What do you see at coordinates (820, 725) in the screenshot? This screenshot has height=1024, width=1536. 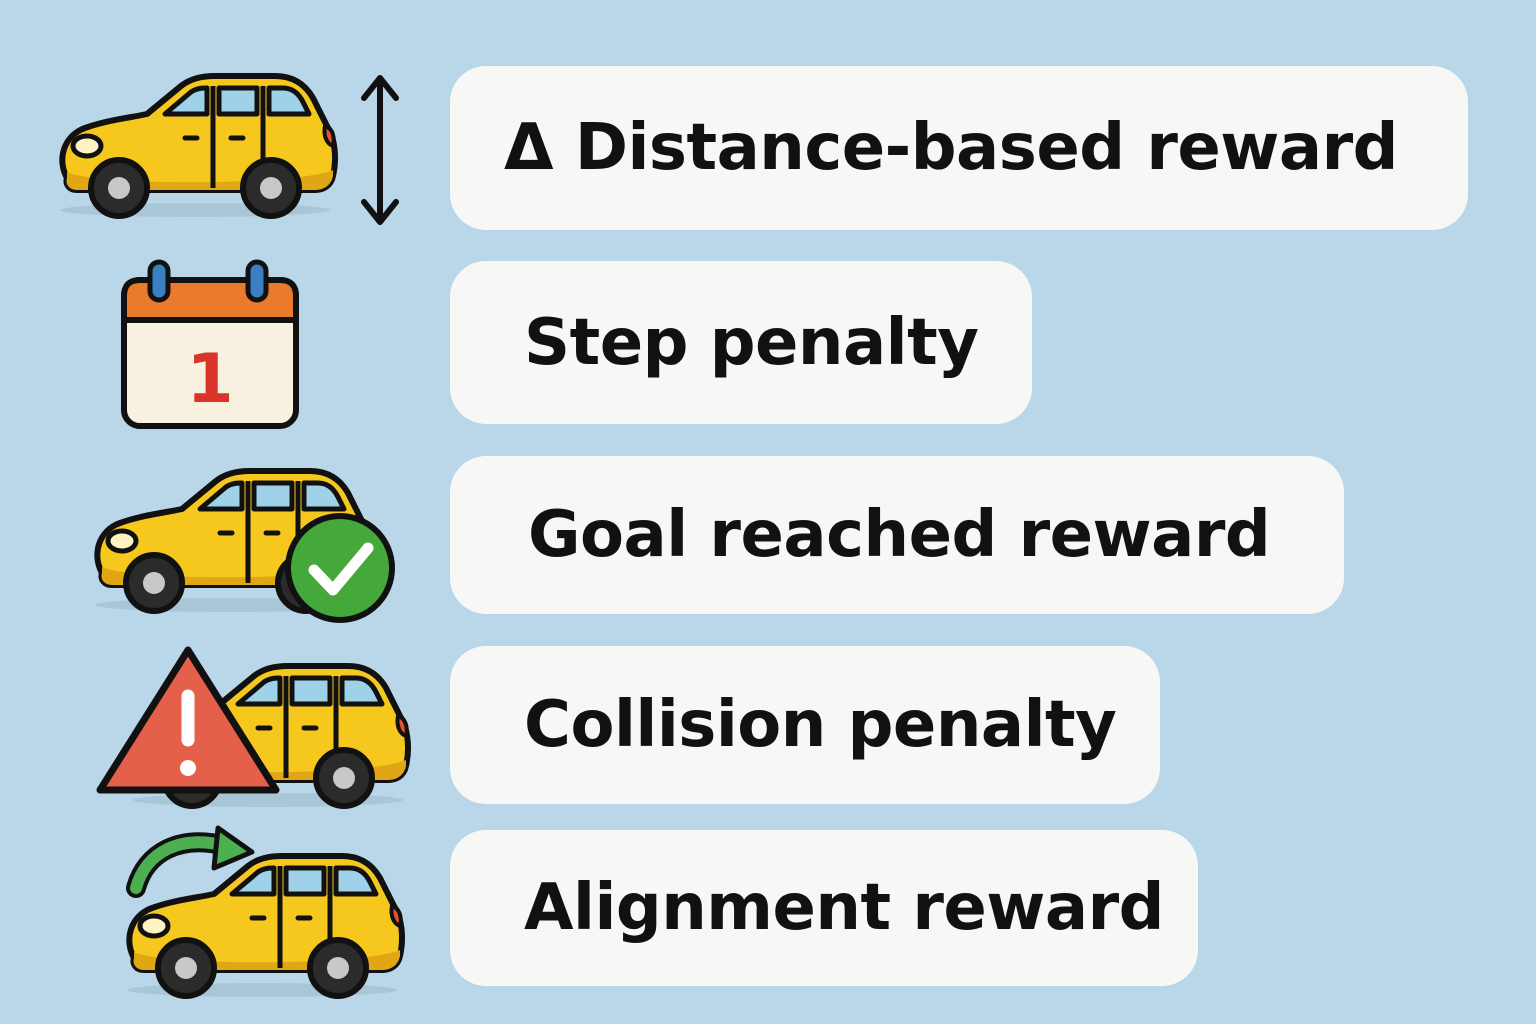 I see `collision-penalty-label: Collision penalty` at bounding box center [820, 725].